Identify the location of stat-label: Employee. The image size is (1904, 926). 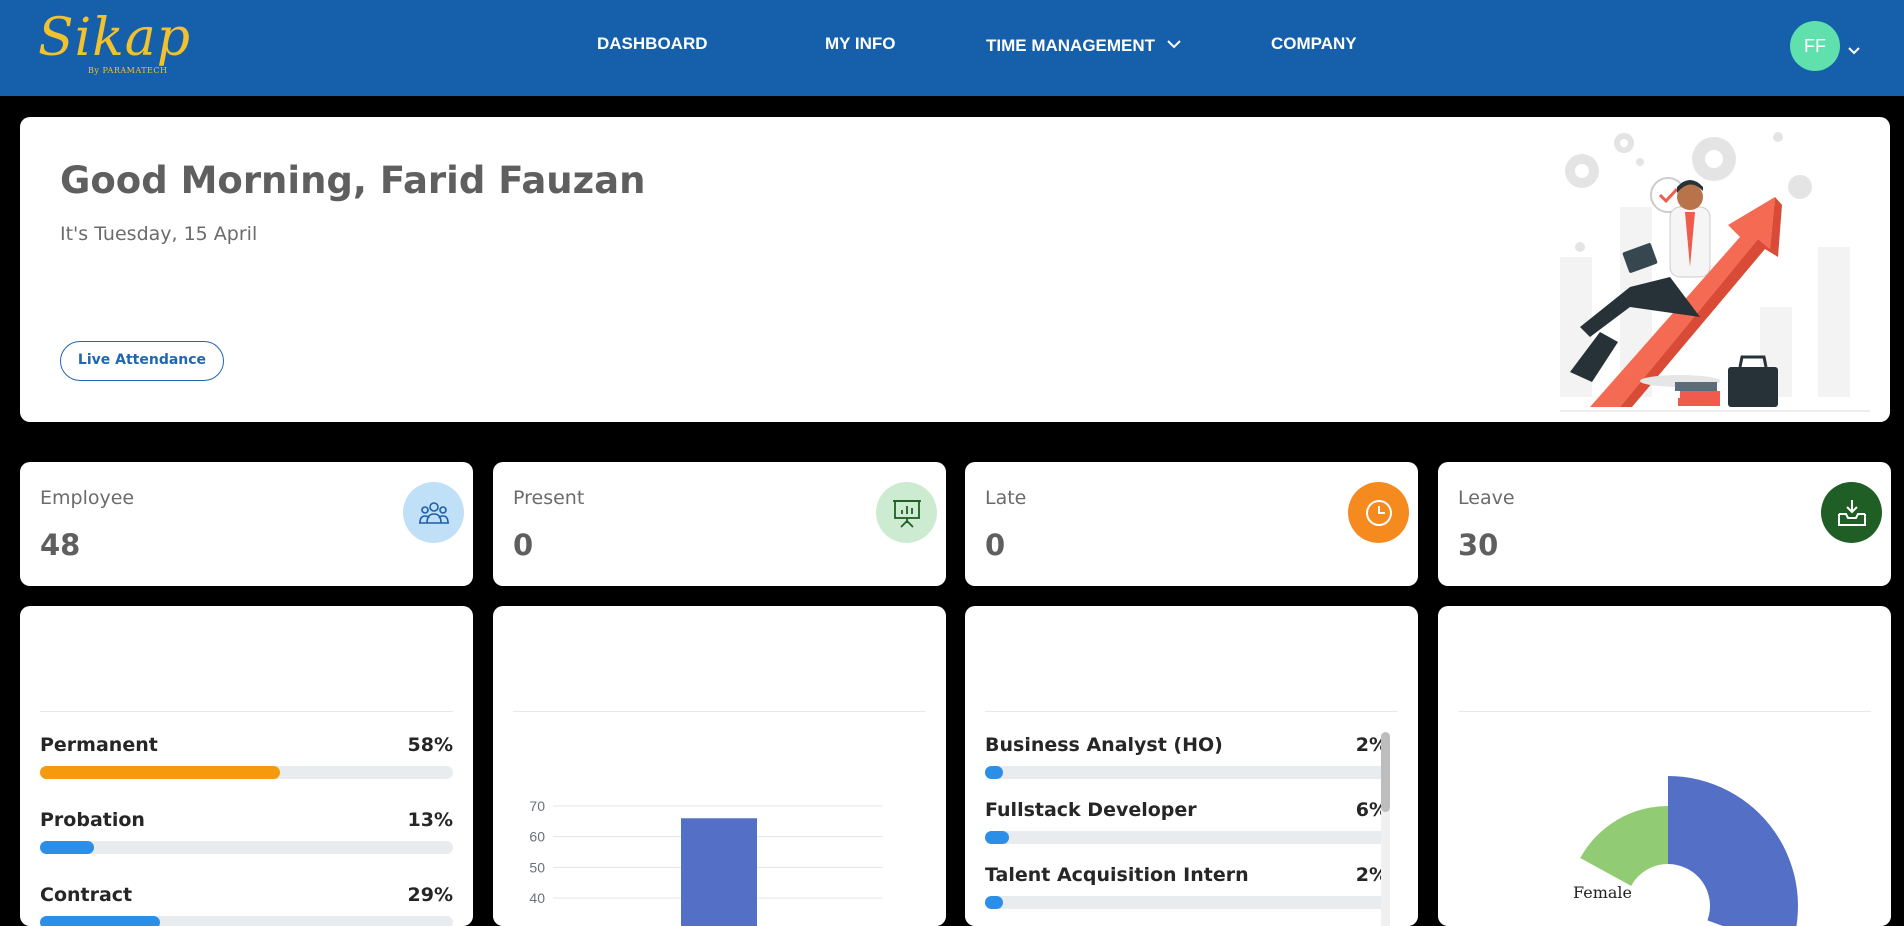
(87, 498).